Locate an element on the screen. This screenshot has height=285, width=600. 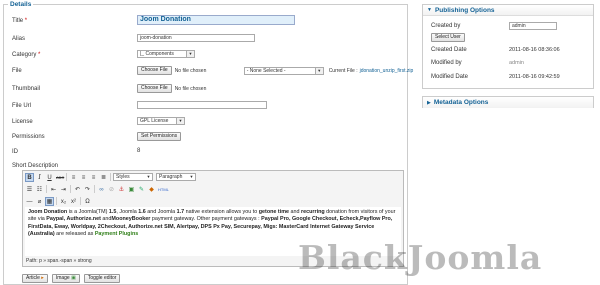
bold-icon: B is located at coordinates (29, 177).